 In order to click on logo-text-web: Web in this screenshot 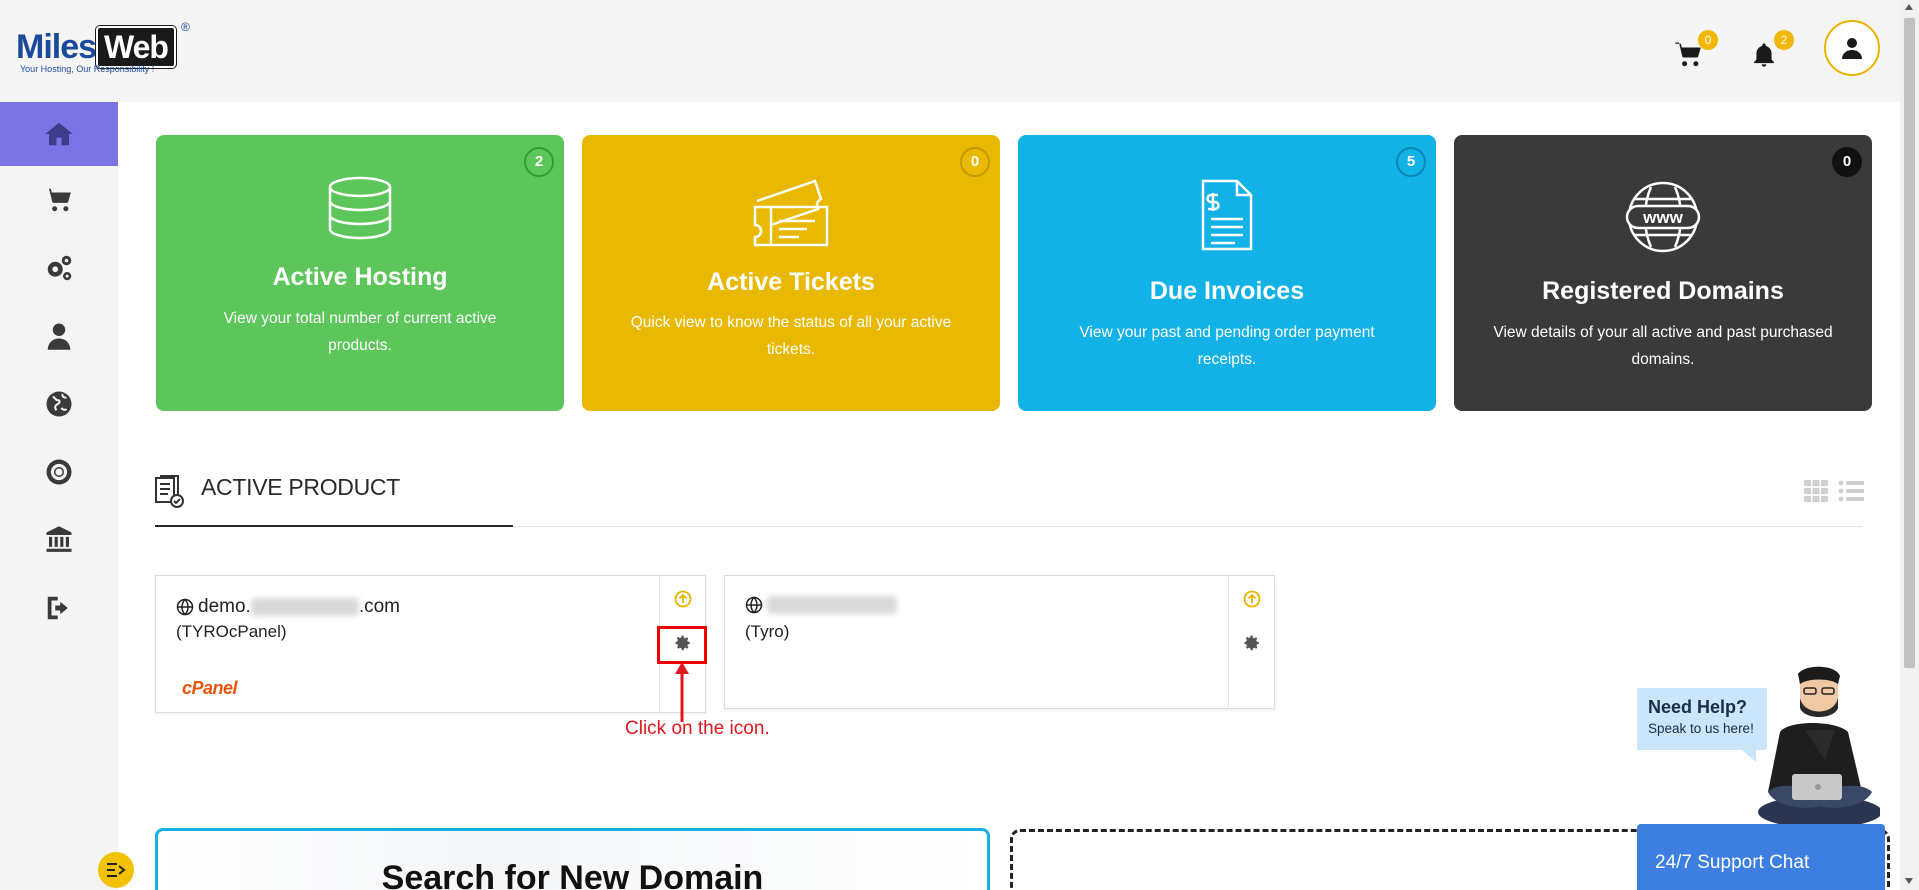, I will do `click(136, 47)`.